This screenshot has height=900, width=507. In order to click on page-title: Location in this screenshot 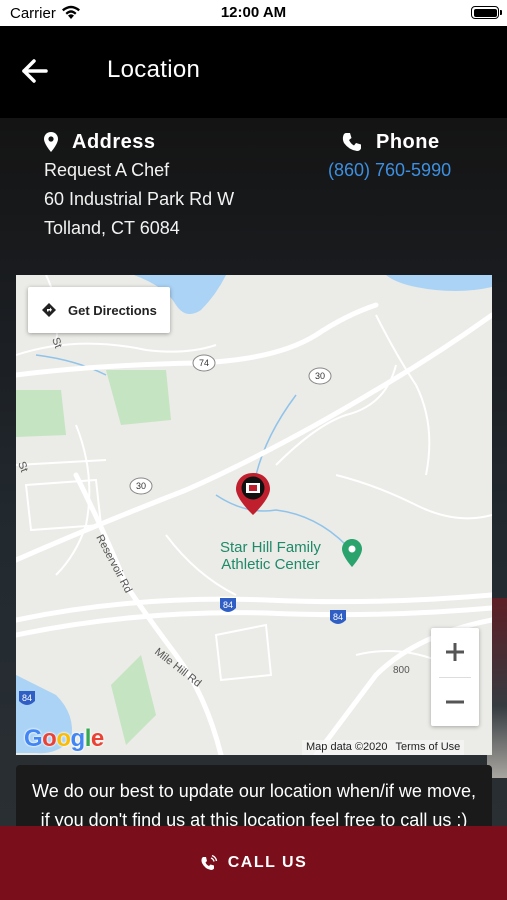, I will do `click(154, 69)`.